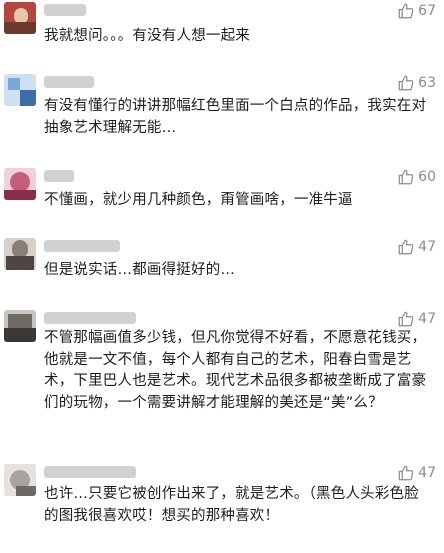 The width and height of the screenshot is (444, 553). What do you see at coordinates (416, 11) in the screenshot?
I see `like-button: 67` at bounding box center [416, 11].